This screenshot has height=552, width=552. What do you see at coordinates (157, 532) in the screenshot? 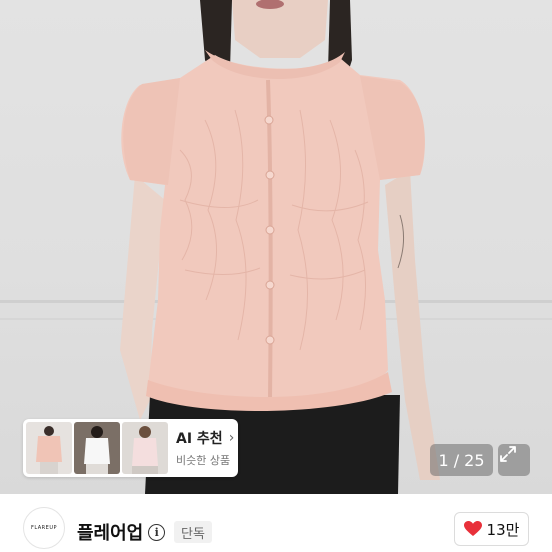
I see `info-icon: i` at bounding box center [157, 532].